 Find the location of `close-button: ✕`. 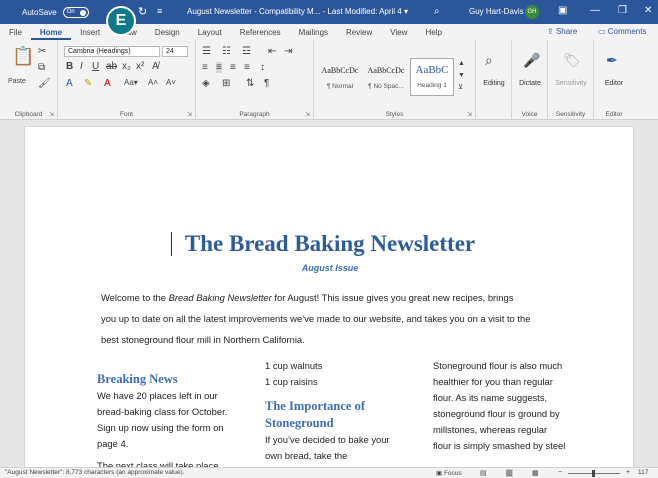

close-button: ✕ is located at coordinates (648, 10).